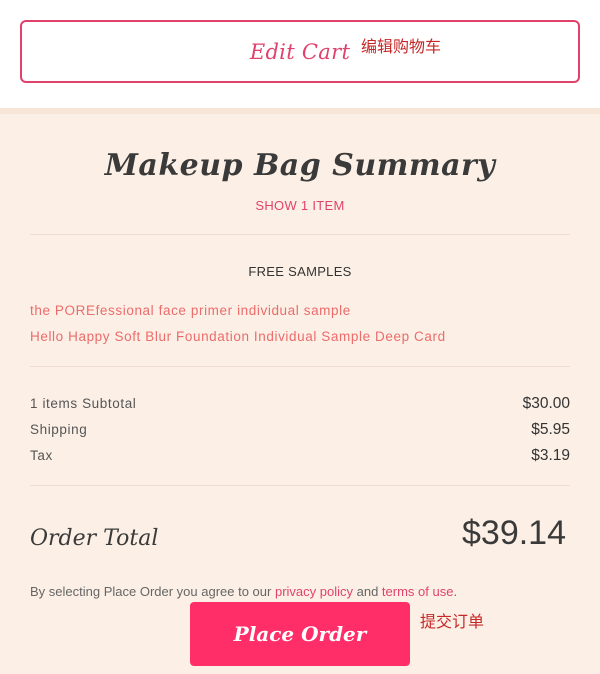  What do you see at coordinates (59, 429) in the screenshot?
I see `shipping-label: Shipping` at bounding box center [59, 429].